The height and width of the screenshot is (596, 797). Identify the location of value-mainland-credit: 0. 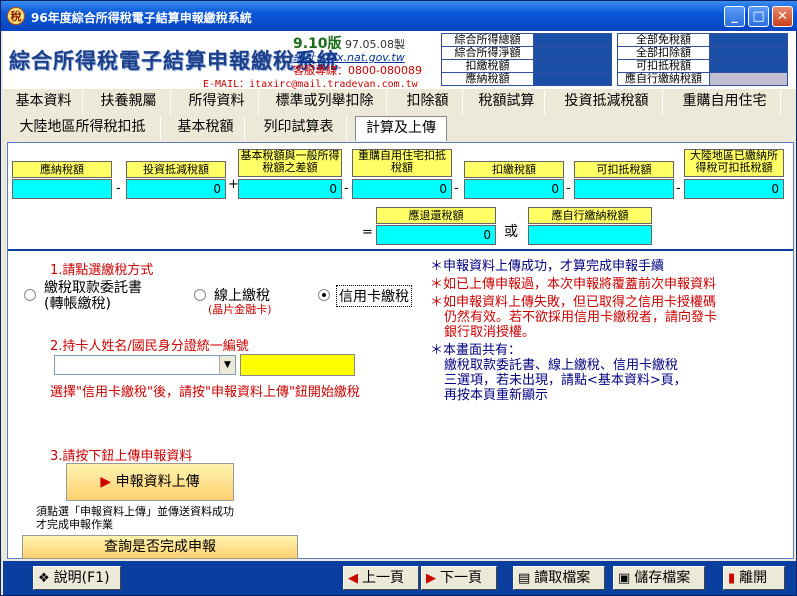
(734, 189).